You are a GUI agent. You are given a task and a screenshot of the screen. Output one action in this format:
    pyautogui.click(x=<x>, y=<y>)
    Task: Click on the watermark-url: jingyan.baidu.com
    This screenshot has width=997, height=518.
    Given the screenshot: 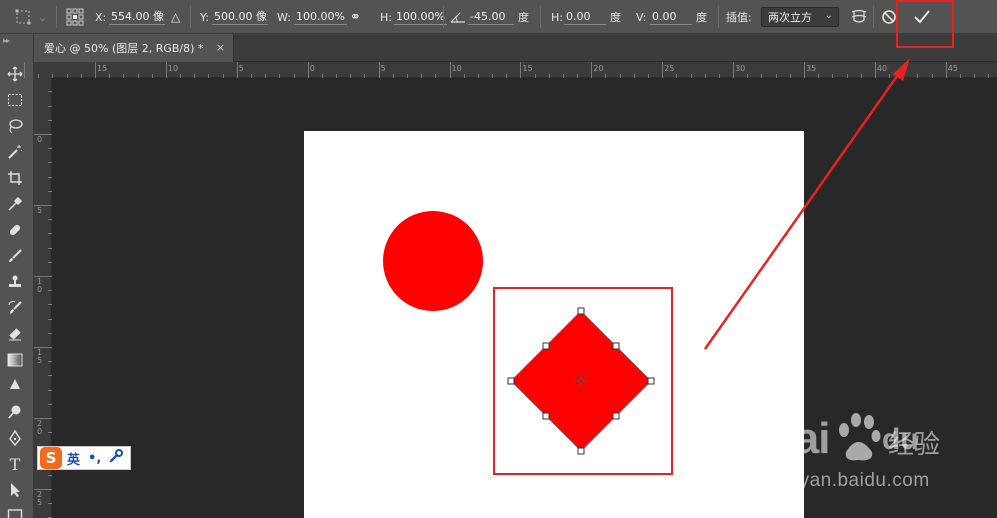 What is the action you would take?
    pyautogui.click(x=849, y=480)
    